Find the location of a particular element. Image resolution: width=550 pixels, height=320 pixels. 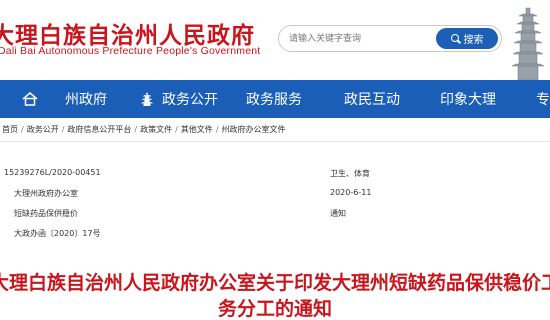

meta-doc-type: 通知 is located at coordinates (338, 213).